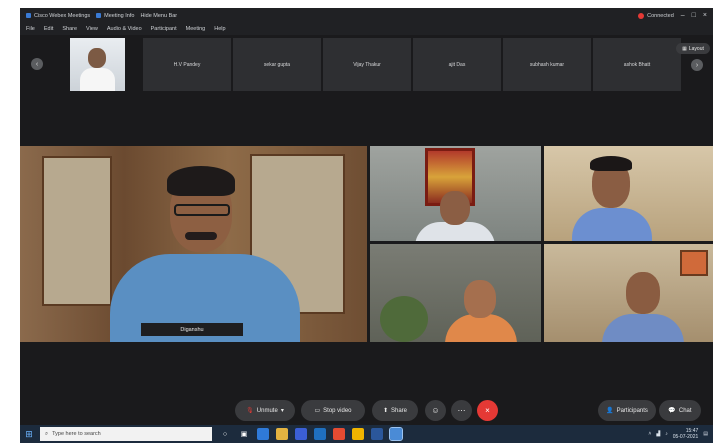 This screenshot has width=717, height=447. What do you see at coordinates (685, 410) in the screenshot?
I see `chat-label: Chat` at bounding box center [685, 410].